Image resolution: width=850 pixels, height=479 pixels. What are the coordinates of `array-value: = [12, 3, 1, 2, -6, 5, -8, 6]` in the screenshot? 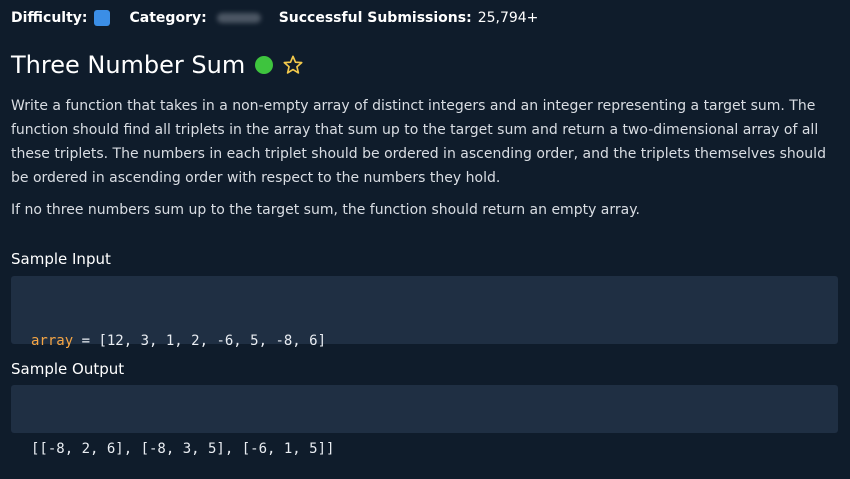 It's located at (200, 341).